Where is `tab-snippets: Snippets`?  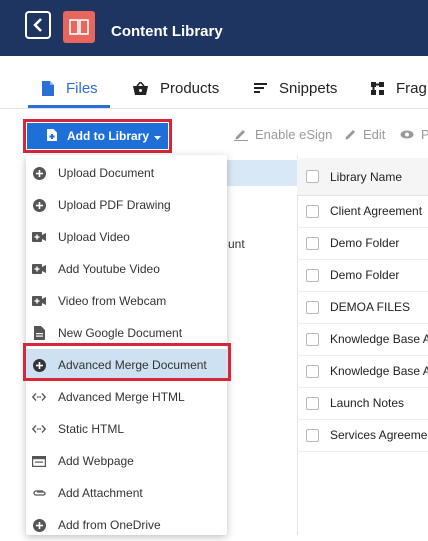 tab-snippets: Snippets is located at coordinates (295, 88).